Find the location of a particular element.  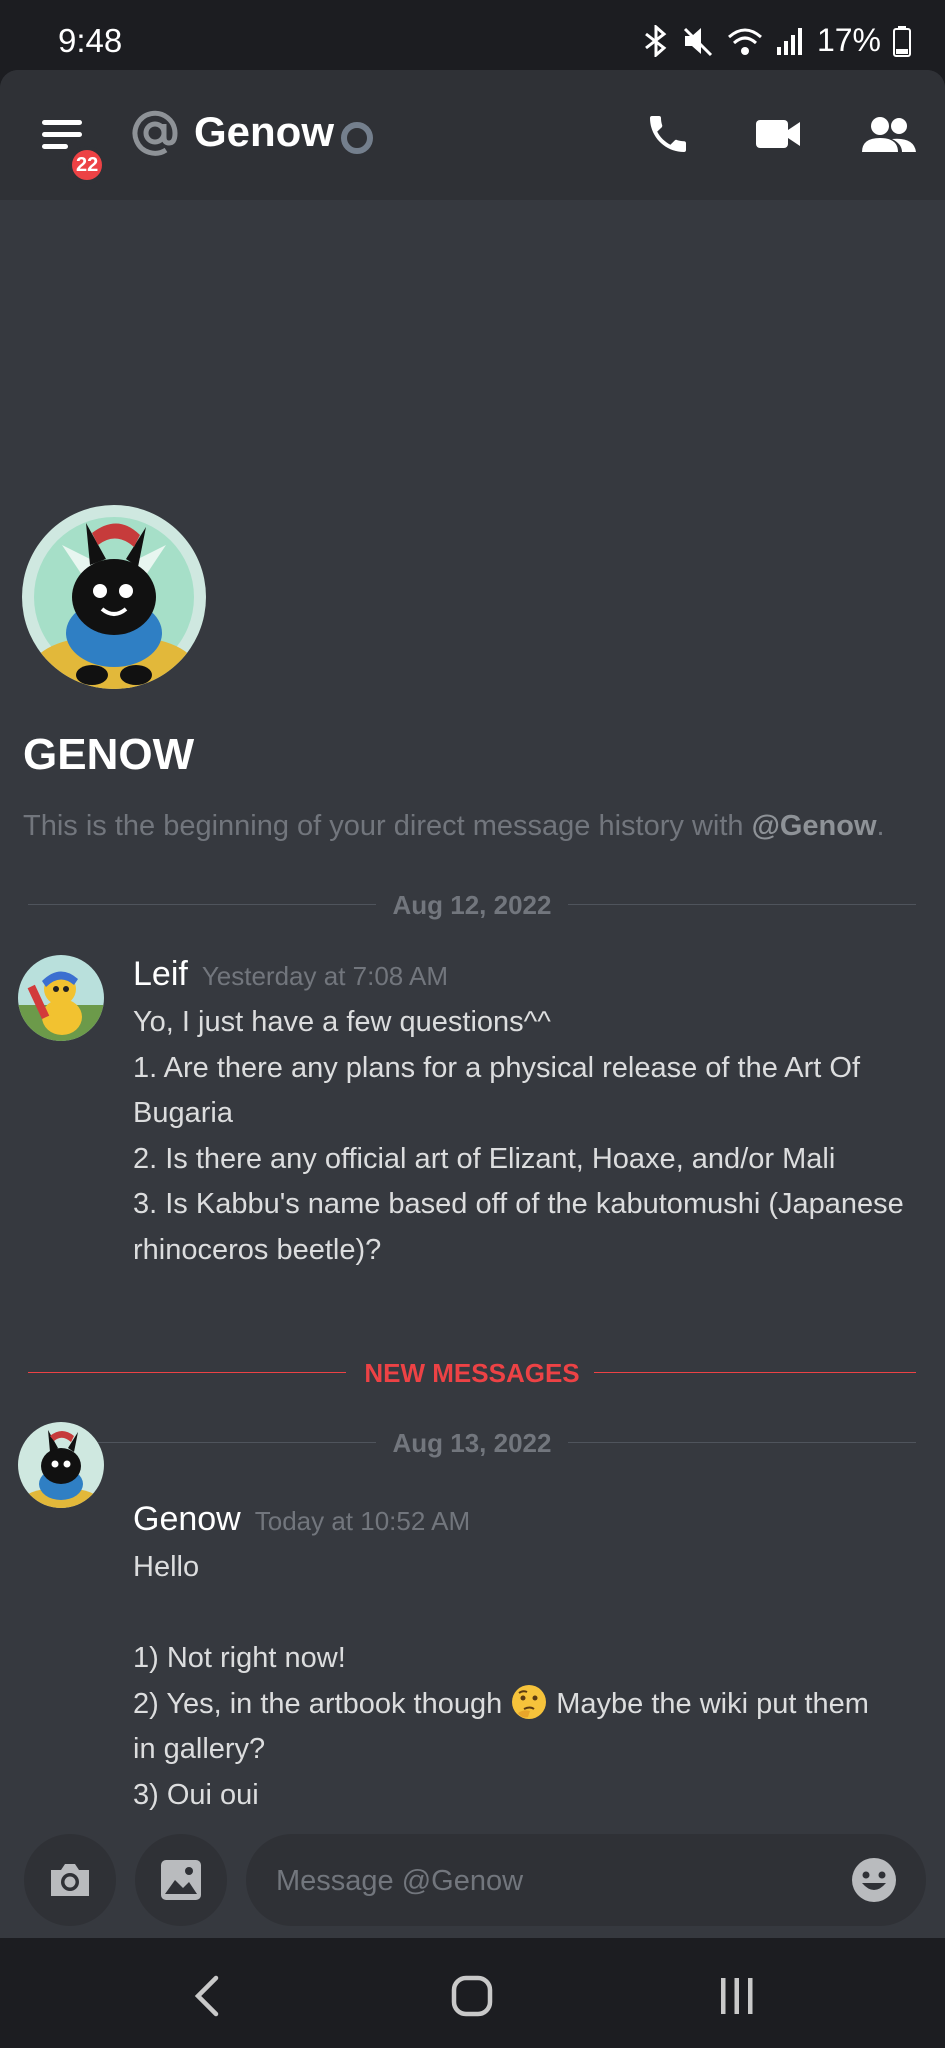

recent-apps-button is located at coordinates (737, 1996).